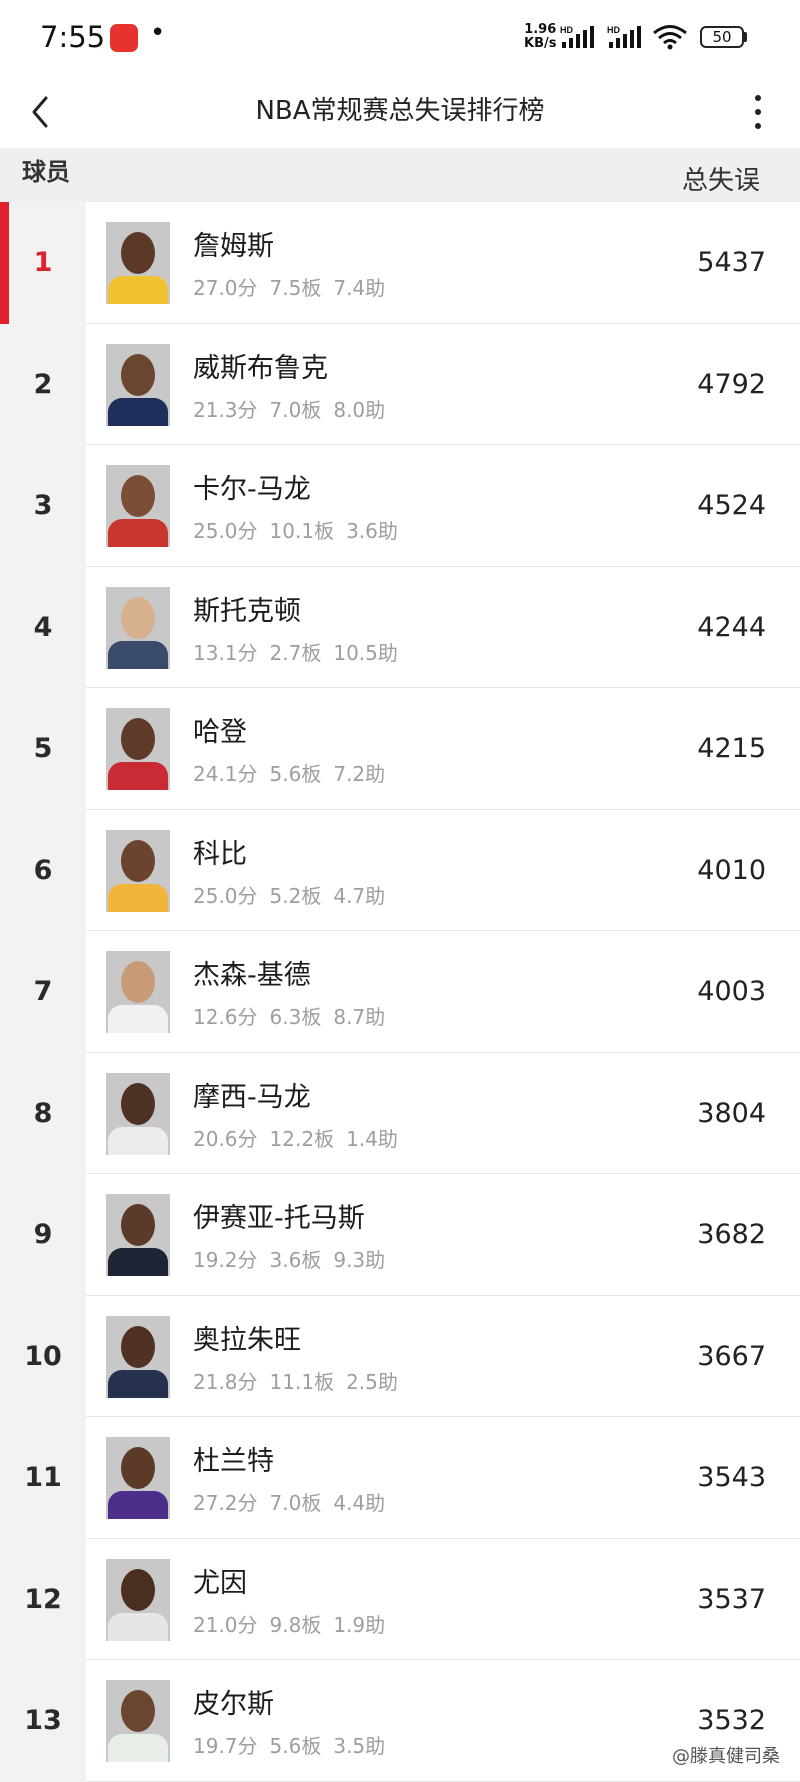 The image size is (800, 1782). I want to click on player-row: 2 威斯布鲁克 21.3分 7.0板 8.0助 4792, so click(400, 384).